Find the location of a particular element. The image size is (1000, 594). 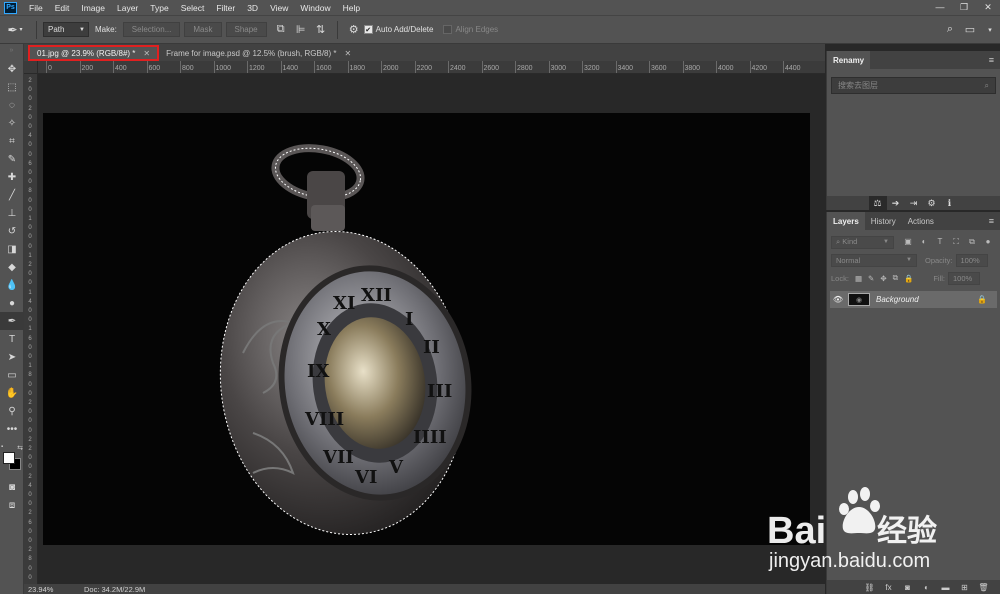

layer-background: 👁 ◉ Background 🔒 is located at coordinates (913, 299).